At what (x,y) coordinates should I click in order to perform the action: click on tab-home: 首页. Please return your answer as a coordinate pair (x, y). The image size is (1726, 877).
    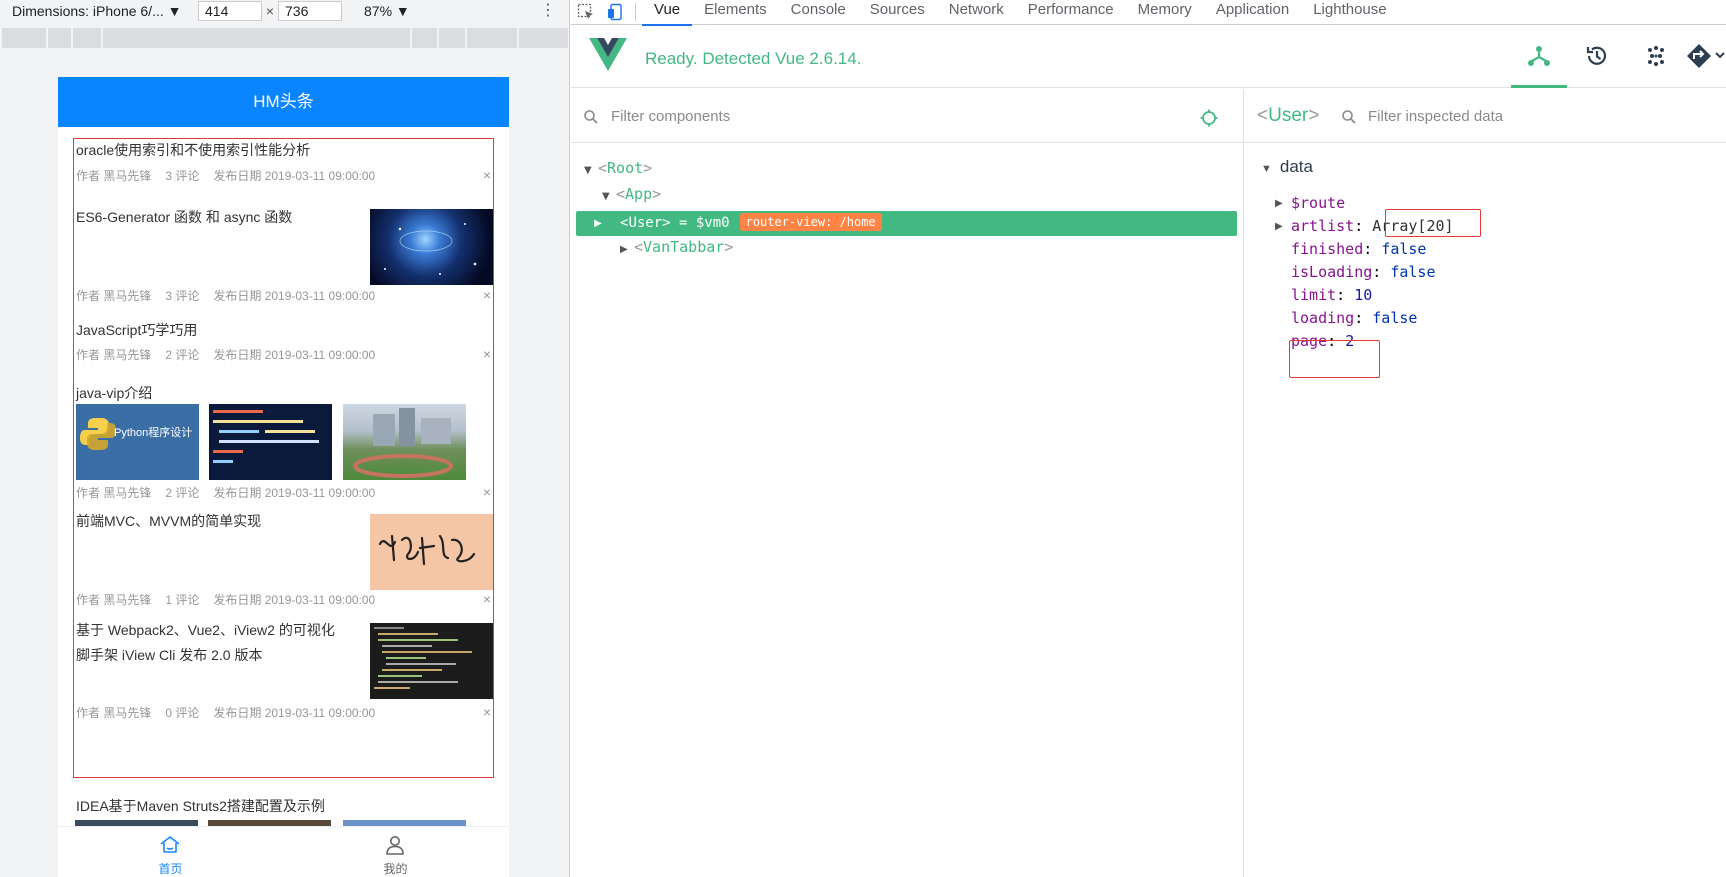
    Looking at the image, I should click on (170, 852).